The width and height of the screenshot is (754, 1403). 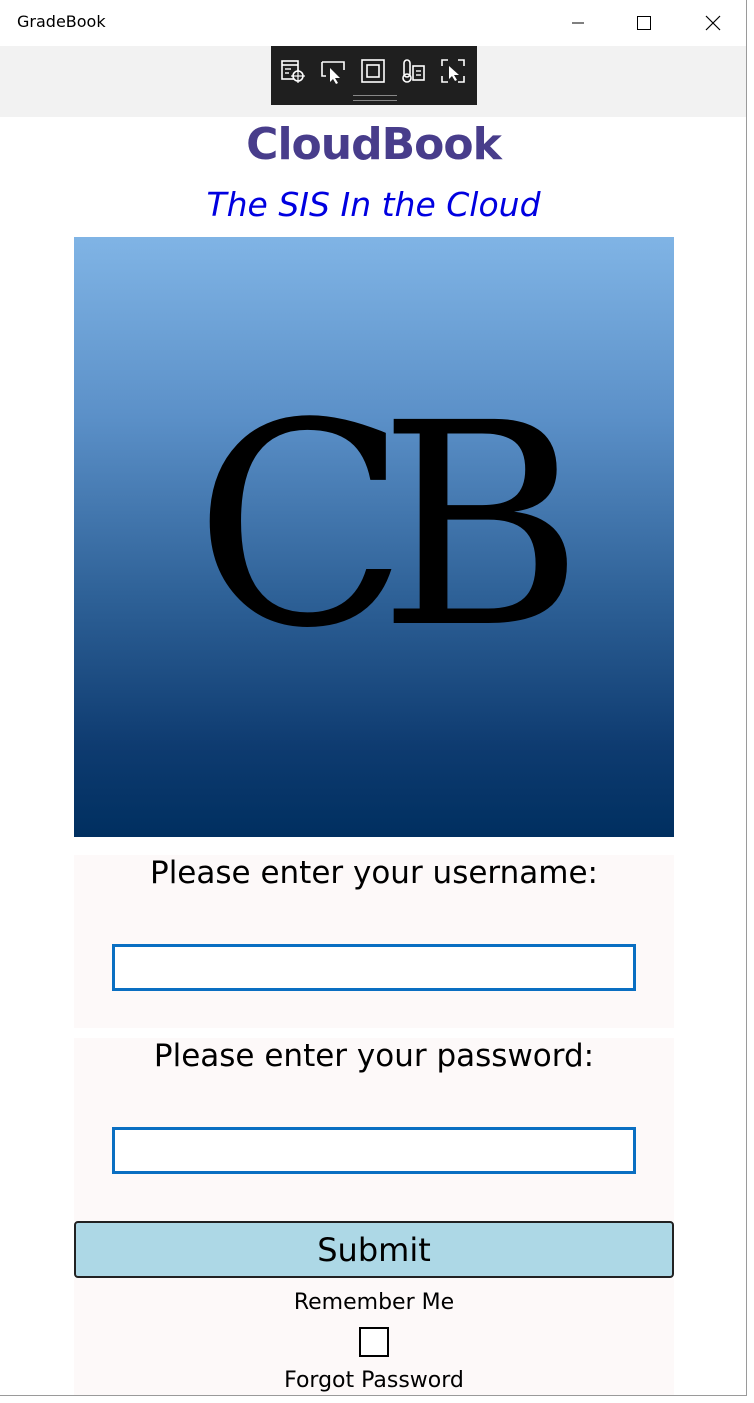 I want to click on login-options: Remember Me Forgot Password, so click(x=374, y=1336).